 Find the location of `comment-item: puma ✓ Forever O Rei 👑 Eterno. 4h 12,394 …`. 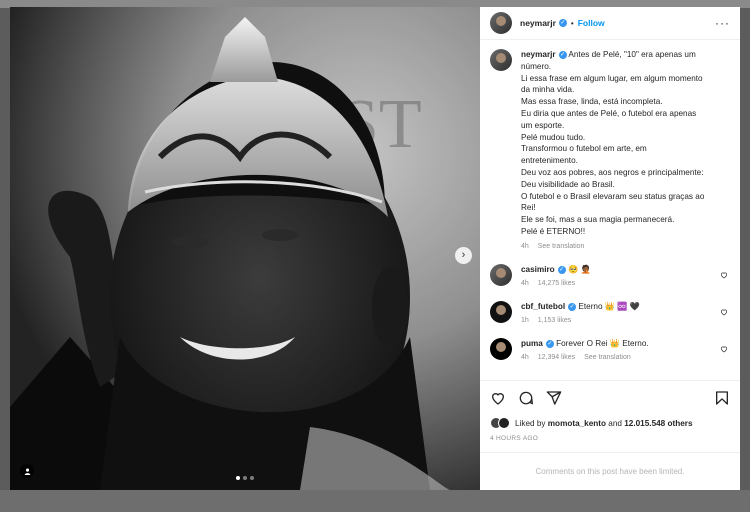

comment-item: puma ✓ Forever O Rei 👑 Eterno. 4h 12,394 … is located at coordinates (610, 349).